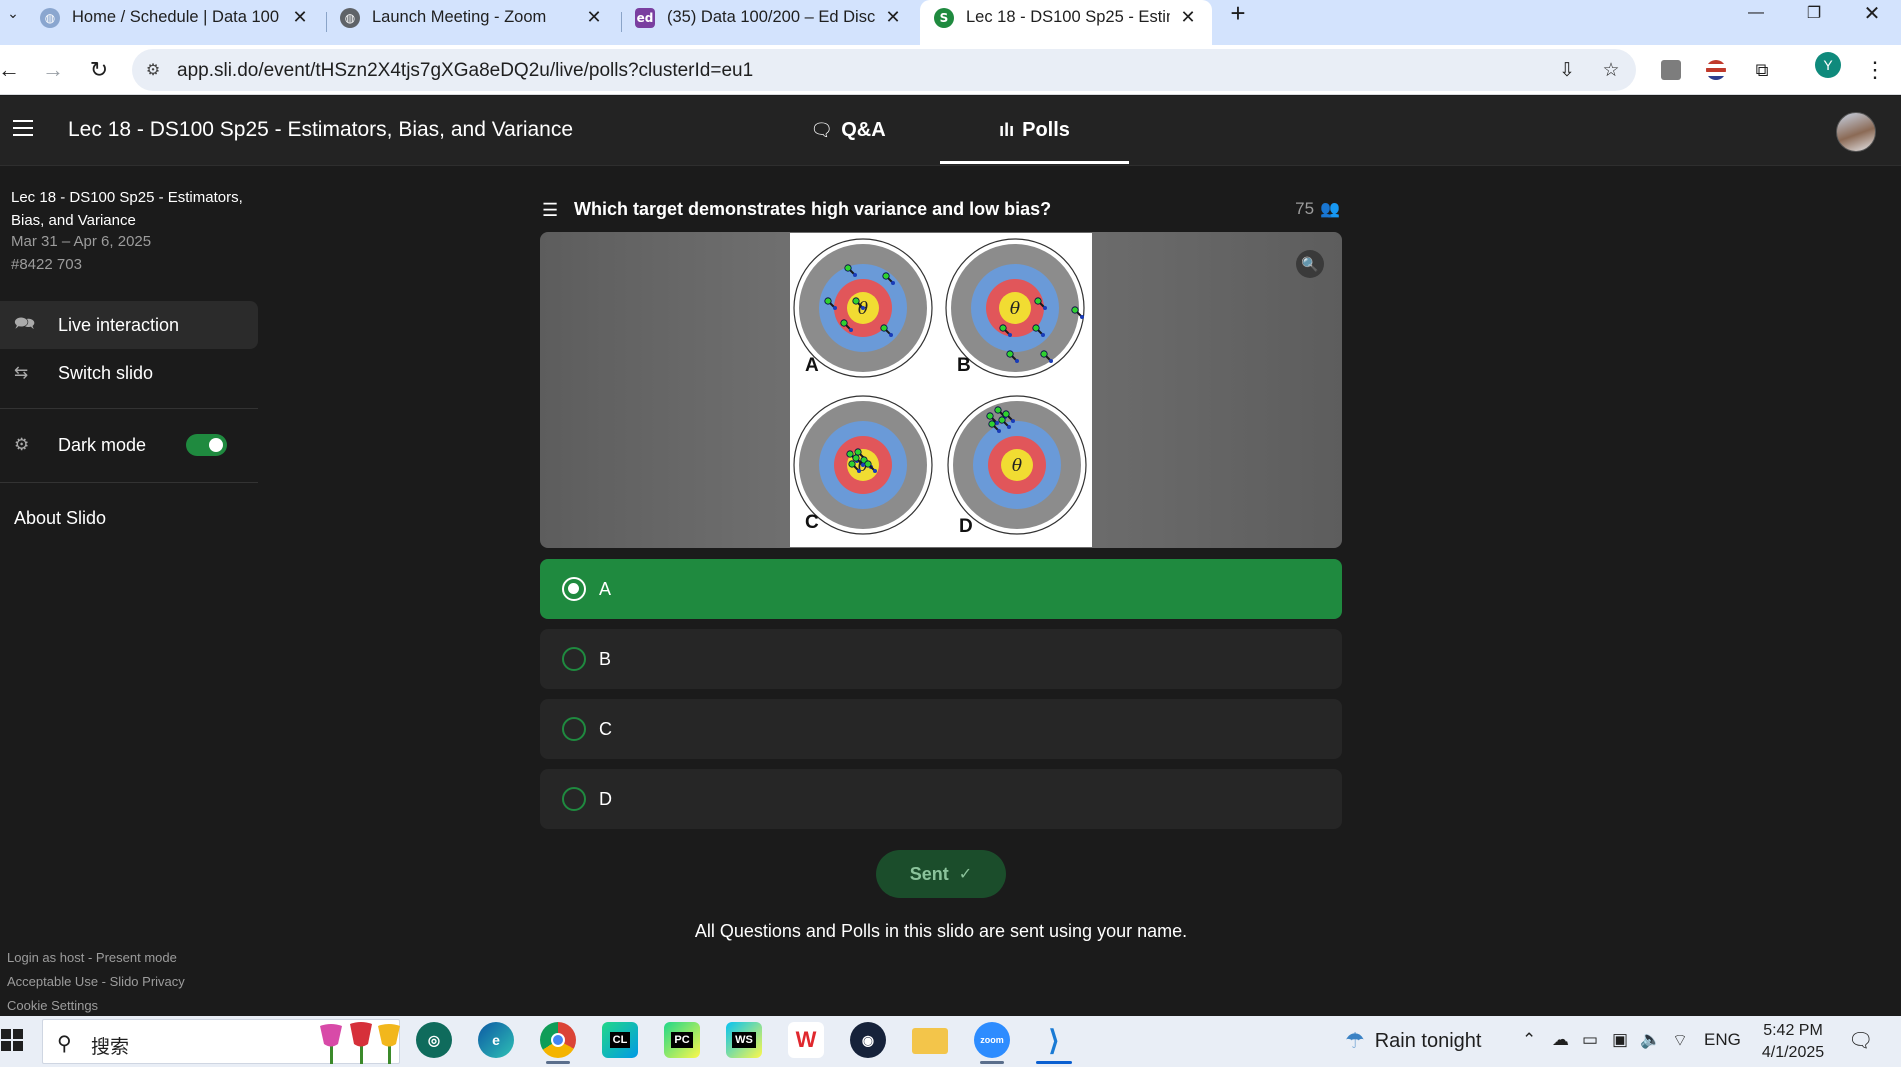  I want to click on reload-icon: ↻, so click(99, 70).